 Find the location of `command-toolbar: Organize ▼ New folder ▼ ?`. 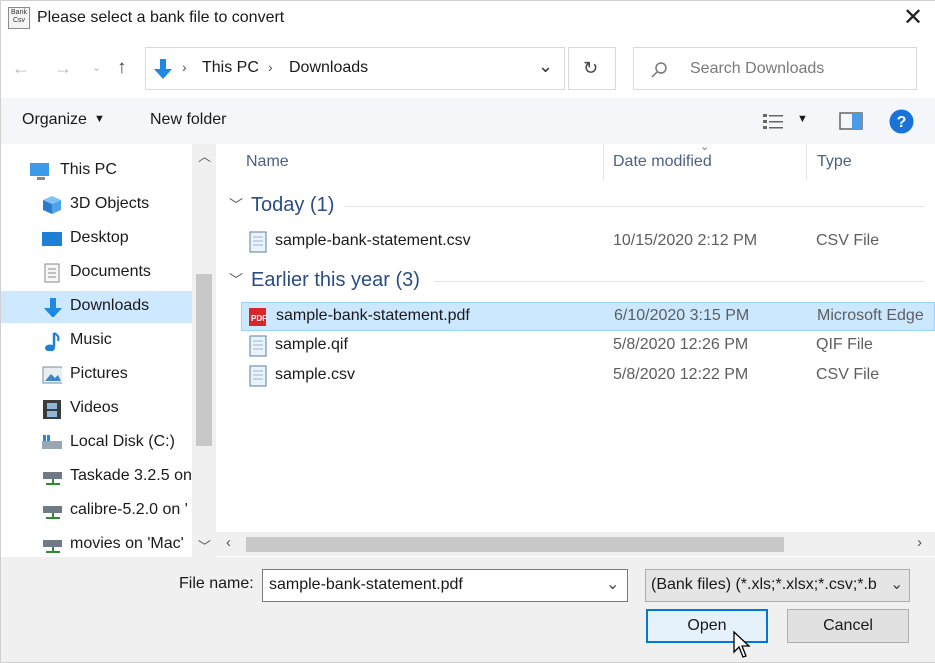

command-toolbar: Organize ▼ New folder ▼ ? is located at coordinates (467, 121).